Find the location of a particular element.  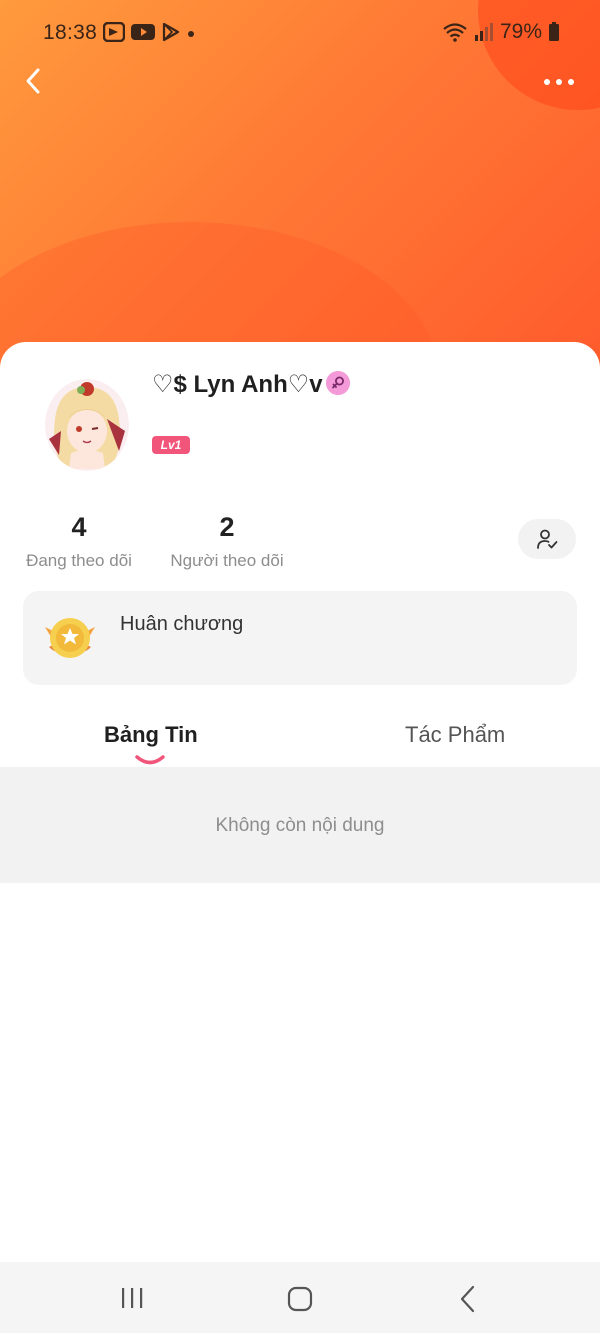

following-stat: 4 Đang theo dõi is located at coordinates (79, 541).